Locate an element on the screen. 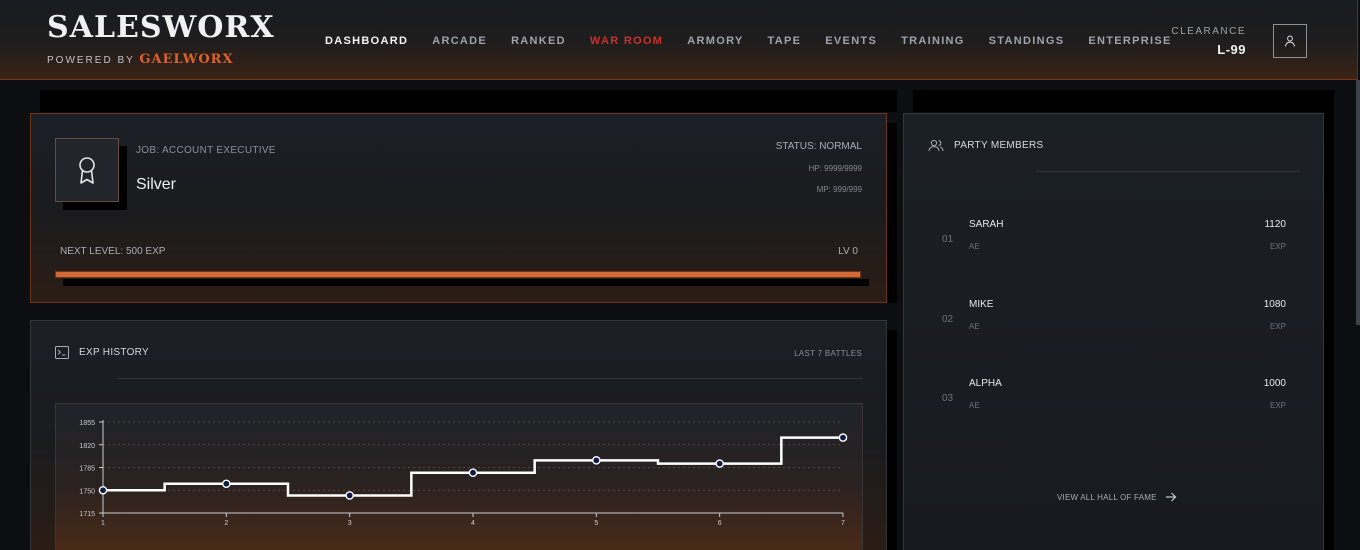  view-hall-of-fame-link: VIEW ALL HALL OF FAME is located at coordinates (1117, 497).